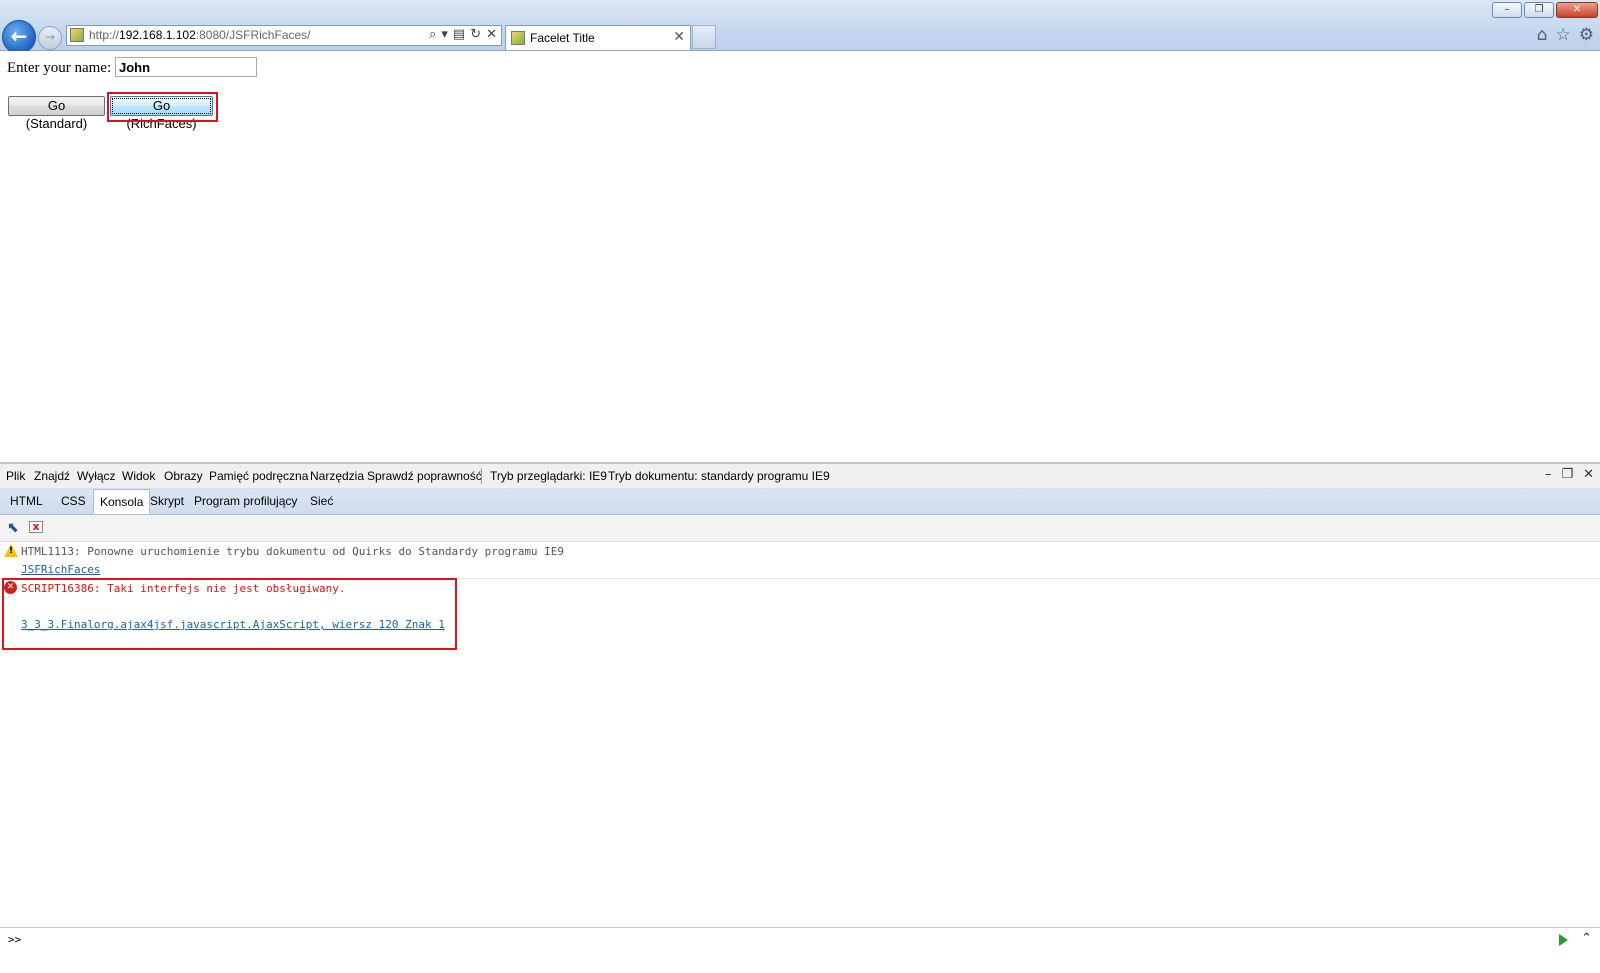  I want to click on console-input: >> ⌃, so click(800, 940).